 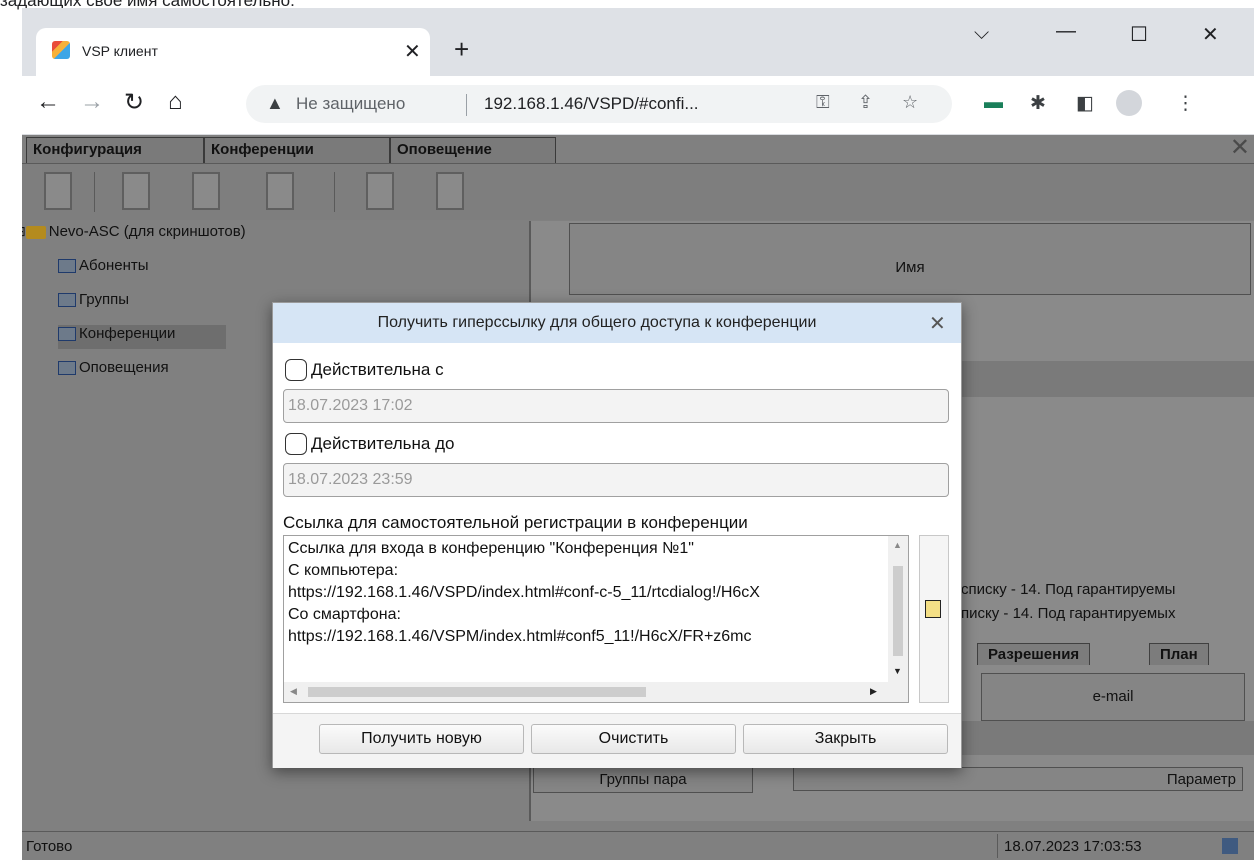 What do you see at coordinates (383, 443) in the screenshot?
I see `valid-to-label: Действительна до` at bounding box center [383, 443].